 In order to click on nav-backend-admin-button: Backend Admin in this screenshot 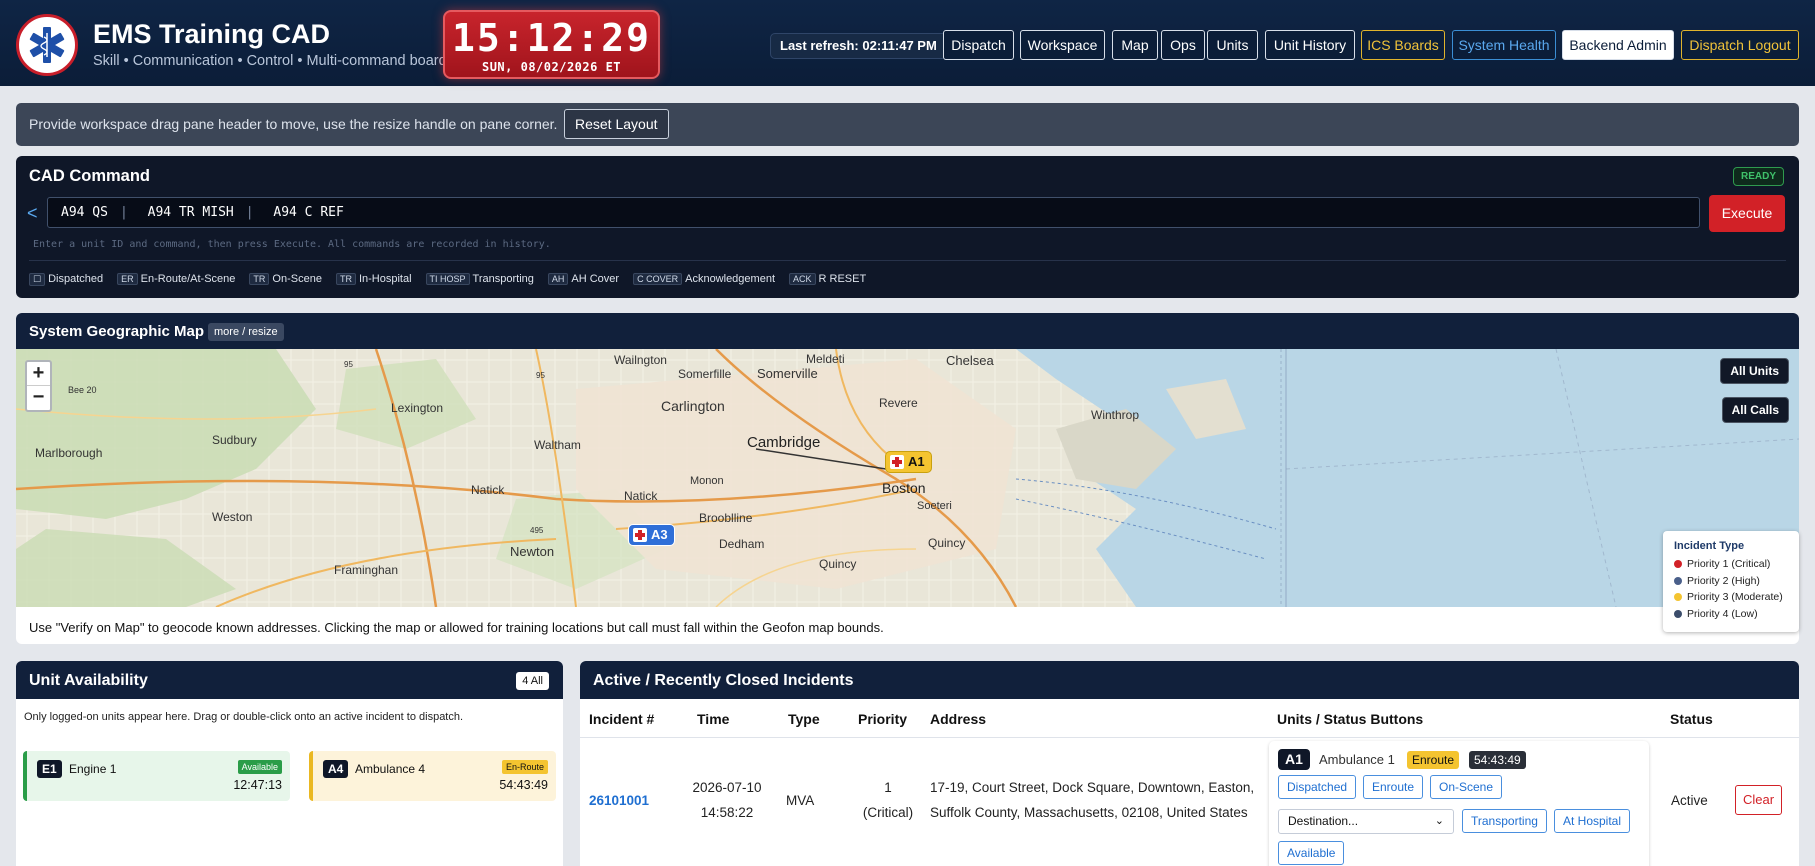, I will do `click(1618, 45)`.